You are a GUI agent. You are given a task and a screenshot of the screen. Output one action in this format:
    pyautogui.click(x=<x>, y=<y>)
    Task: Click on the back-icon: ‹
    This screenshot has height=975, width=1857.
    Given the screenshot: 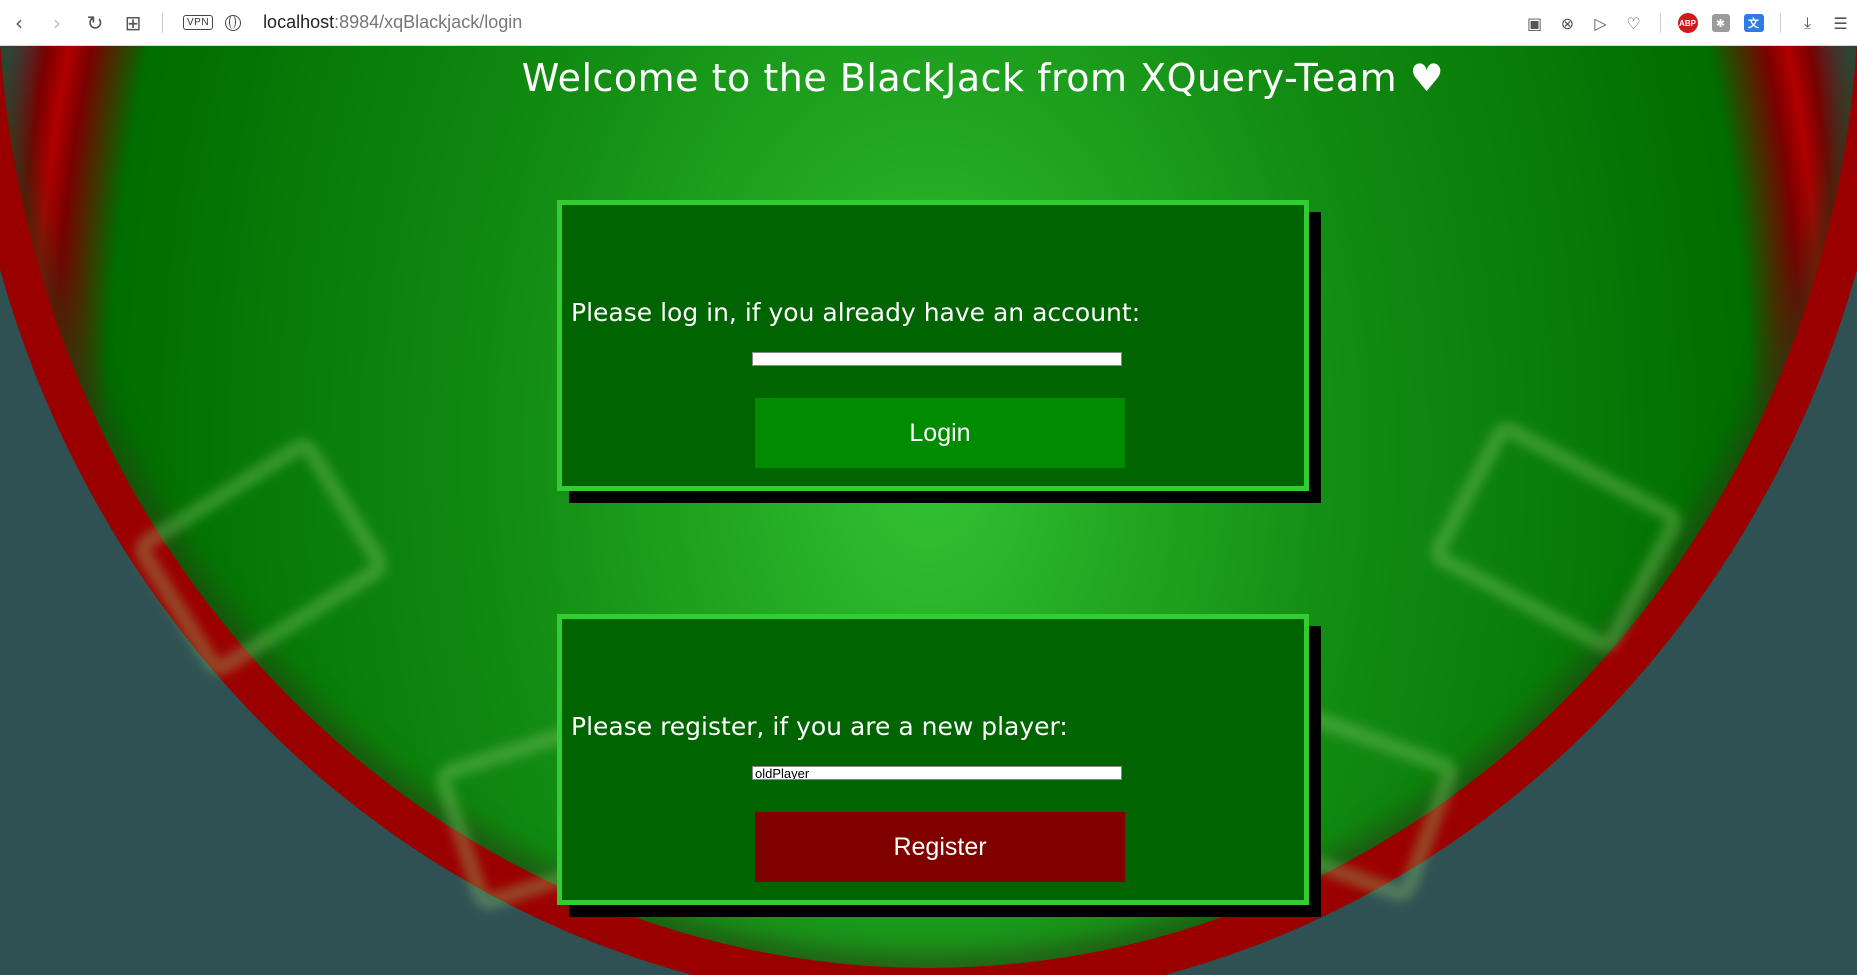 What is the action you would take?
    pyautogui.click(x=19, y=23)
    